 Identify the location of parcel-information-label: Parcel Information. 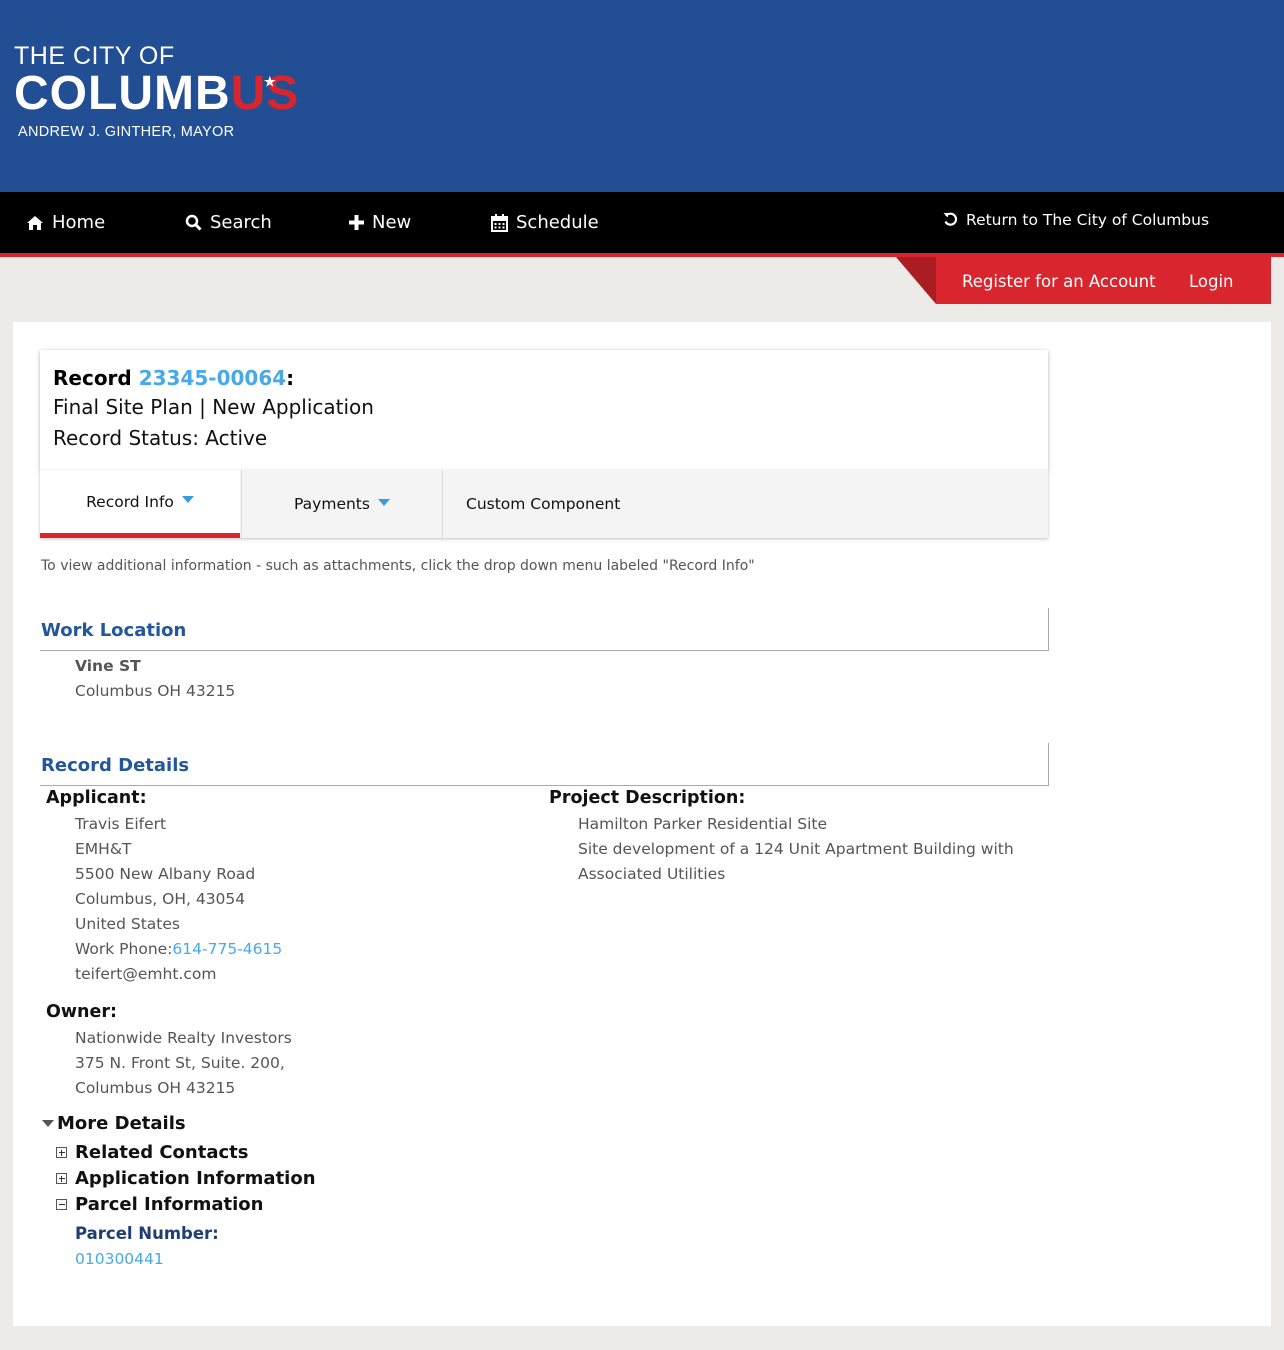
(169, 1204).